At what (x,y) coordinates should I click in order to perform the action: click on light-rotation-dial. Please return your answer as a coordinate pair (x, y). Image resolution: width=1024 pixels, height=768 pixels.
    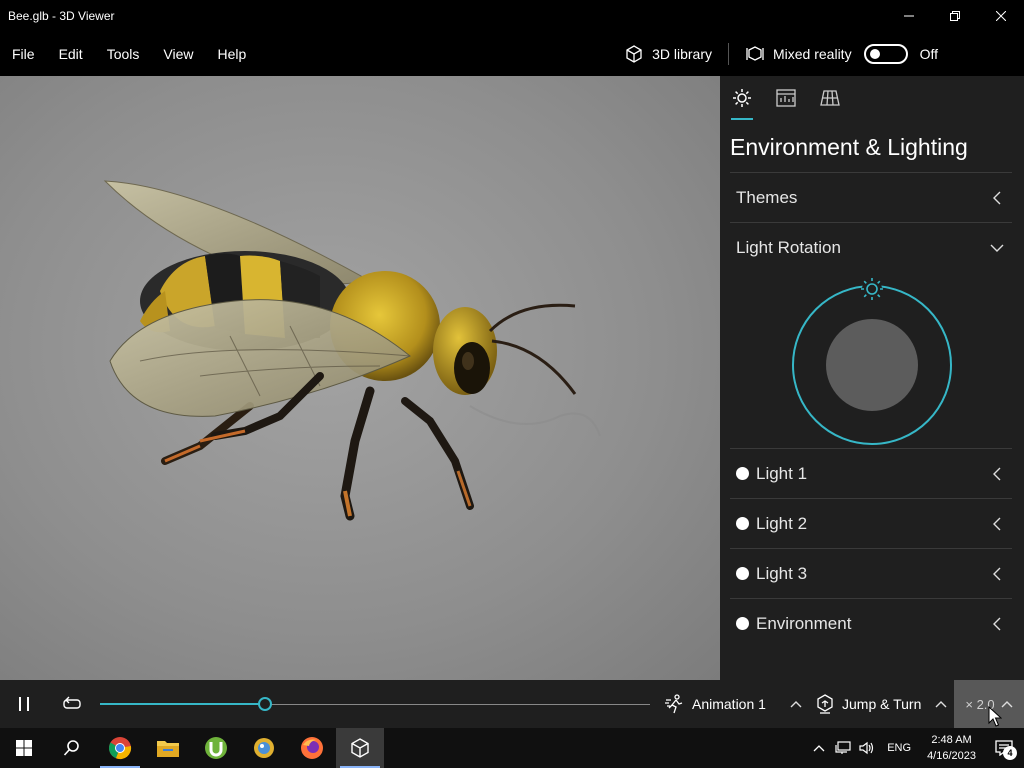
    Looking at the image, I should click on (871, 360).